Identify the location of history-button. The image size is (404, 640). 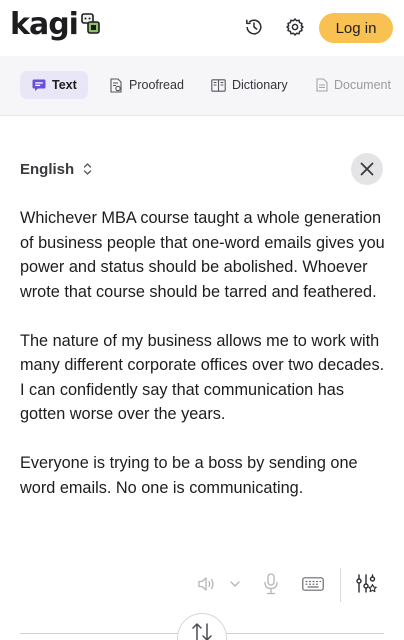
(254, 27).